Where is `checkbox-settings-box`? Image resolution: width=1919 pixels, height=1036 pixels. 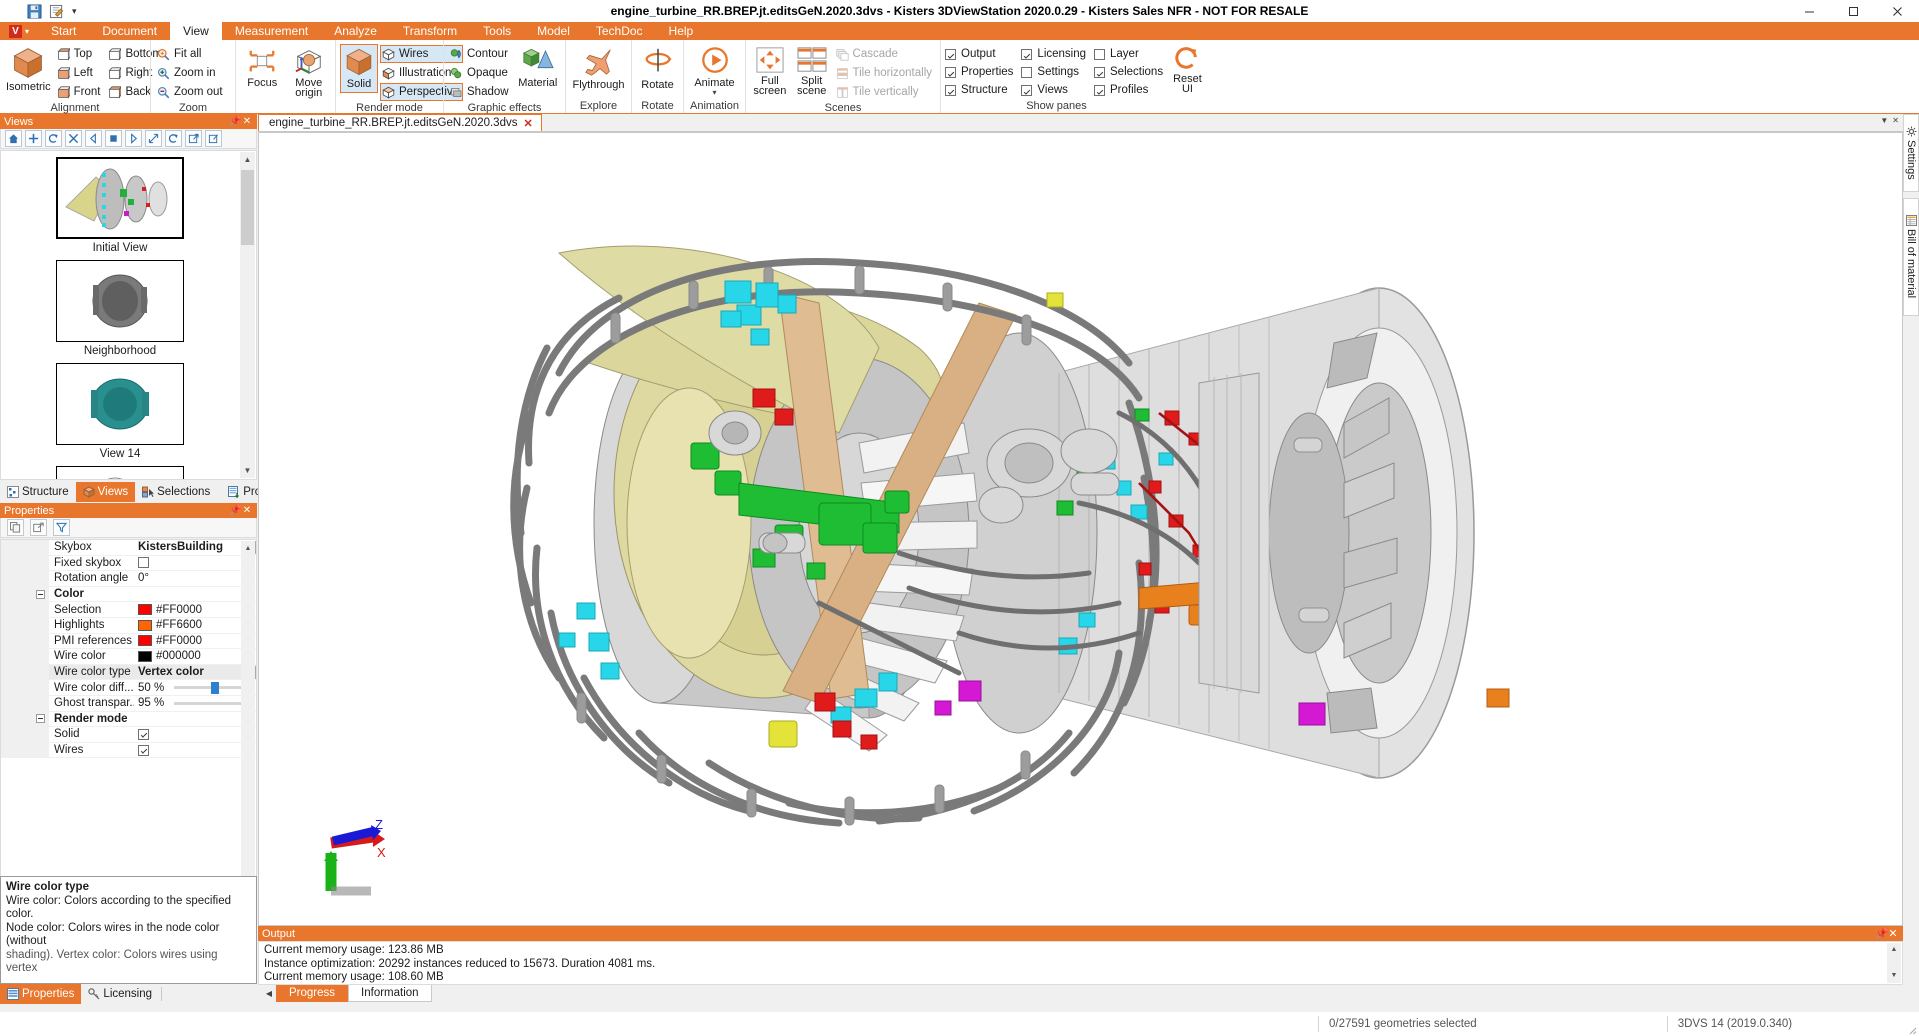
checkbox-settings-box is located at coordinates (1027, 72).